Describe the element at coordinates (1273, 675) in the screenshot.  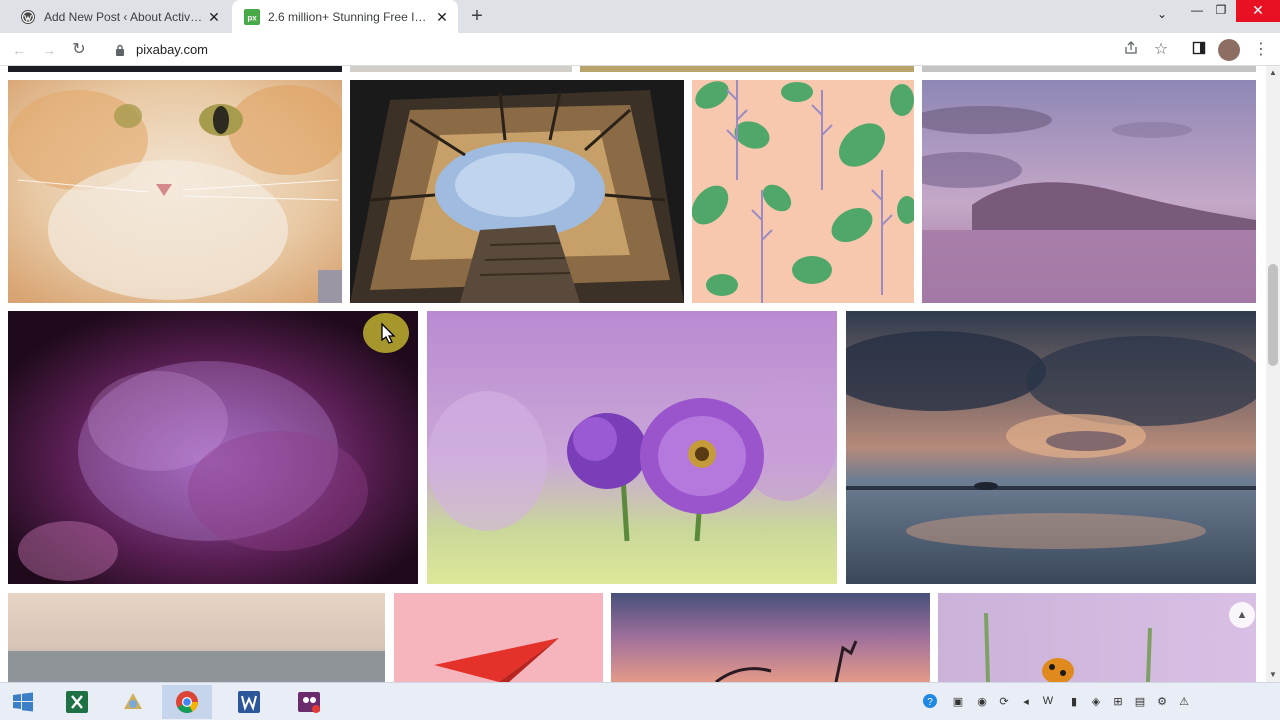
I see `scroll-down-arrow-icon: ▼` at that location.